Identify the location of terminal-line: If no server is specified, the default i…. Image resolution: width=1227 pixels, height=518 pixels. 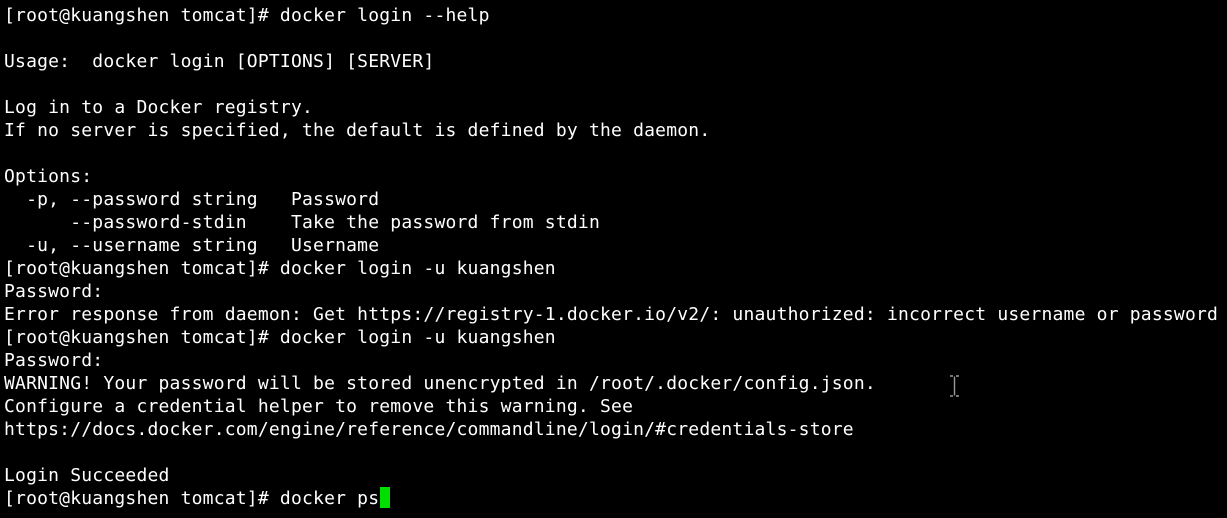
(357, 130).